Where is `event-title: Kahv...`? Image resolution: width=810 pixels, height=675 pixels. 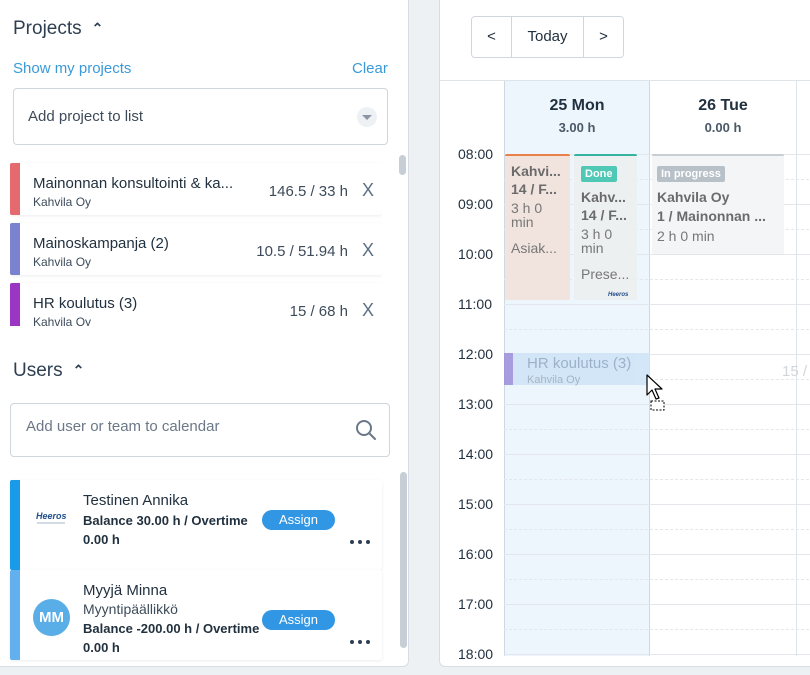
event-title: Kahv... is located at coordinates (603, 197).